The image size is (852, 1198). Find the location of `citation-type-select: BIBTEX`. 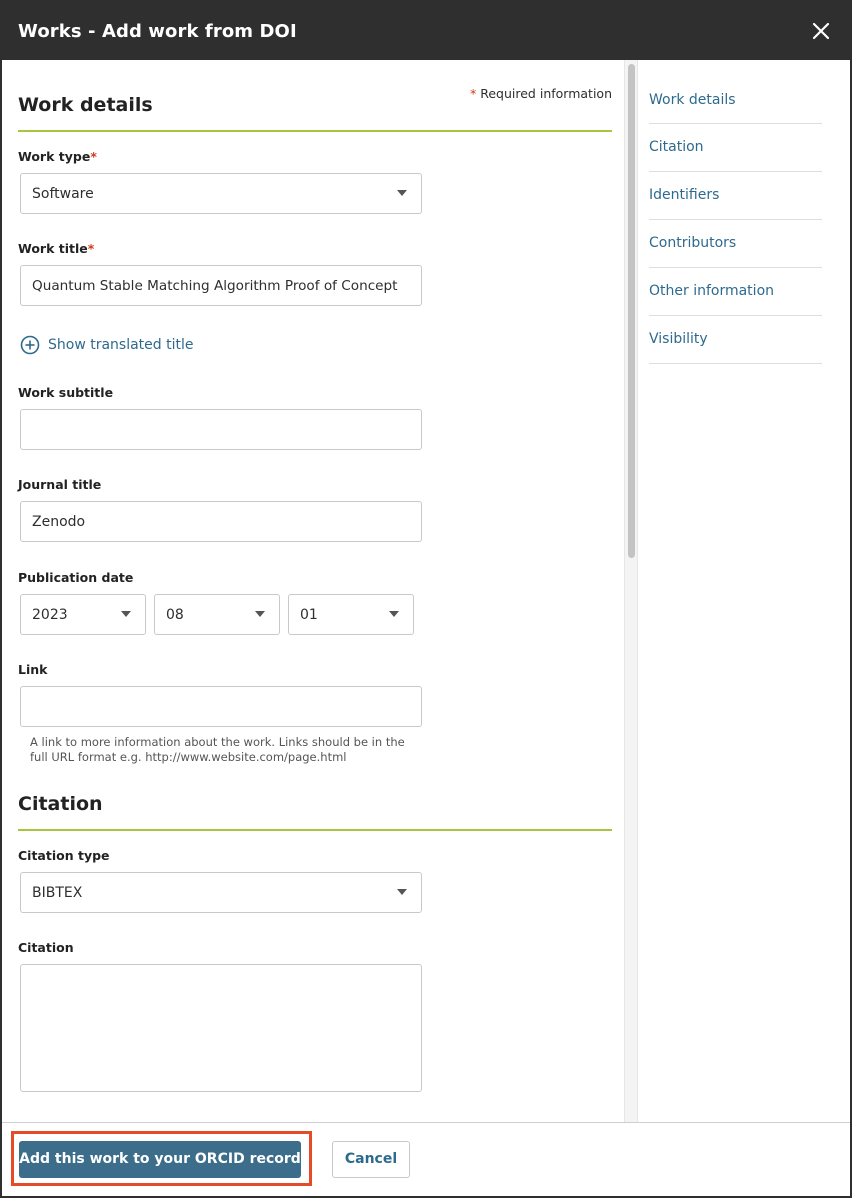

citation-type-select: BIBTEX is located at coordinates (221, 892).